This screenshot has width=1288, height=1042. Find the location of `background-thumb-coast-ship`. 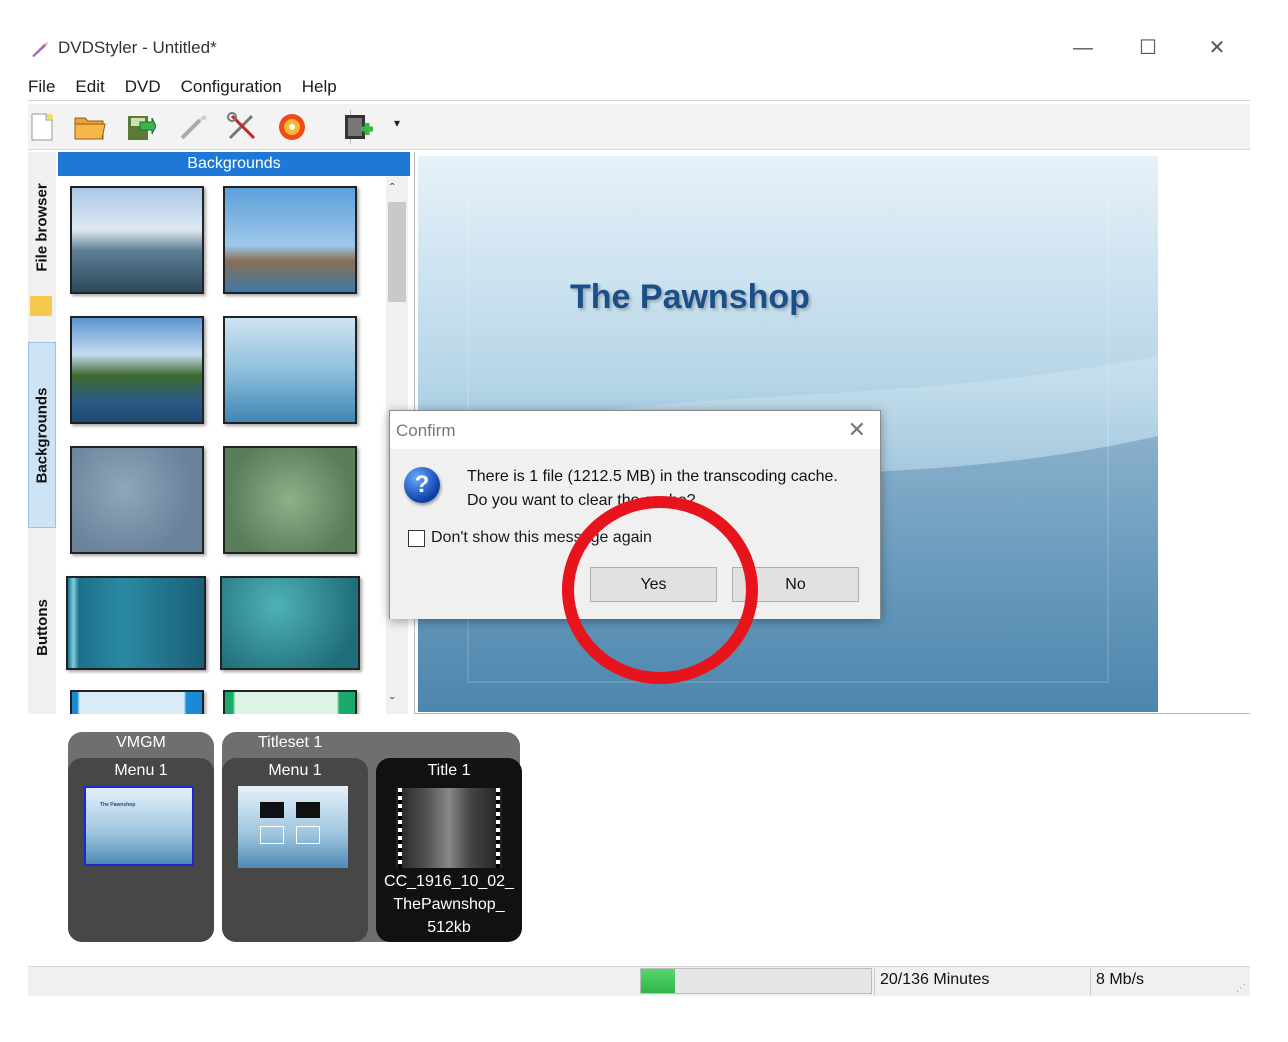

background-thumb-coast-ship is located at coordinates (290, 240).